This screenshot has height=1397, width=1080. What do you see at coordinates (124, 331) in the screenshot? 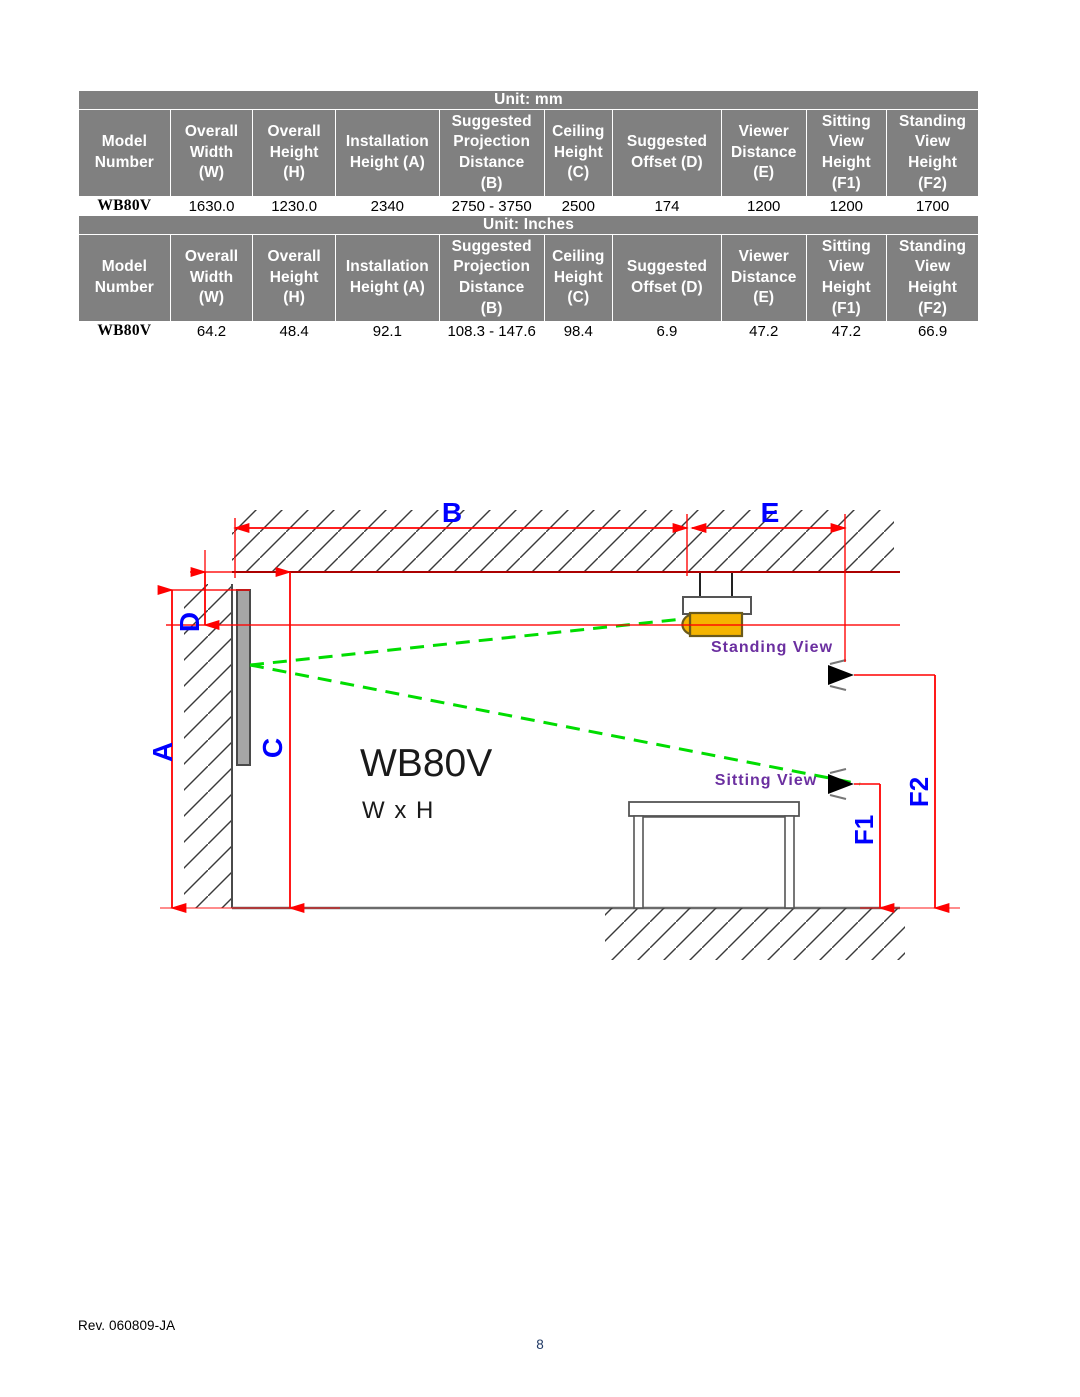
I see `cell-model-number: WB80V` at bounding box center [124, 331].